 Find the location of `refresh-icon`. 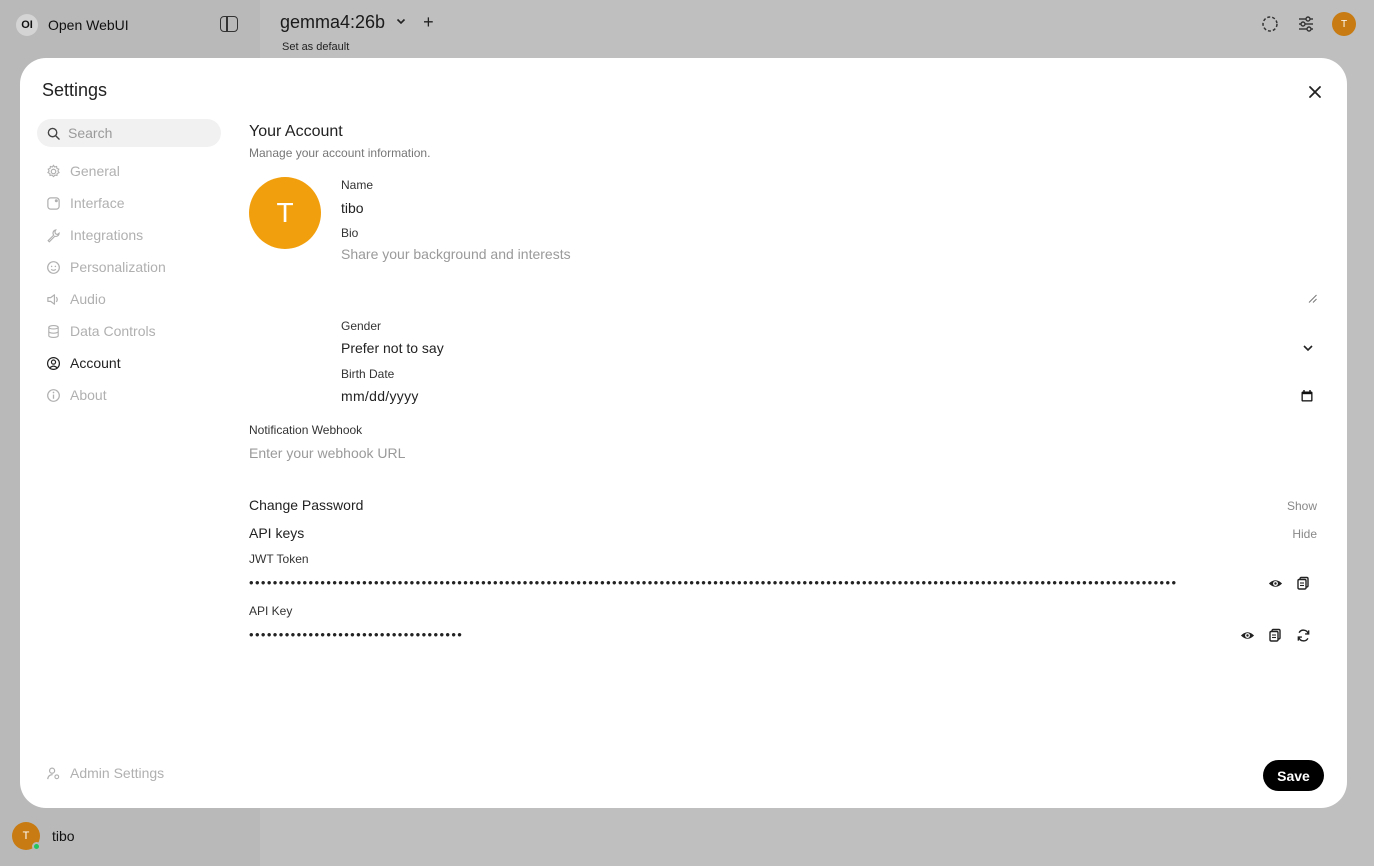

refresh-icon is located at coordinates (1303, 635).